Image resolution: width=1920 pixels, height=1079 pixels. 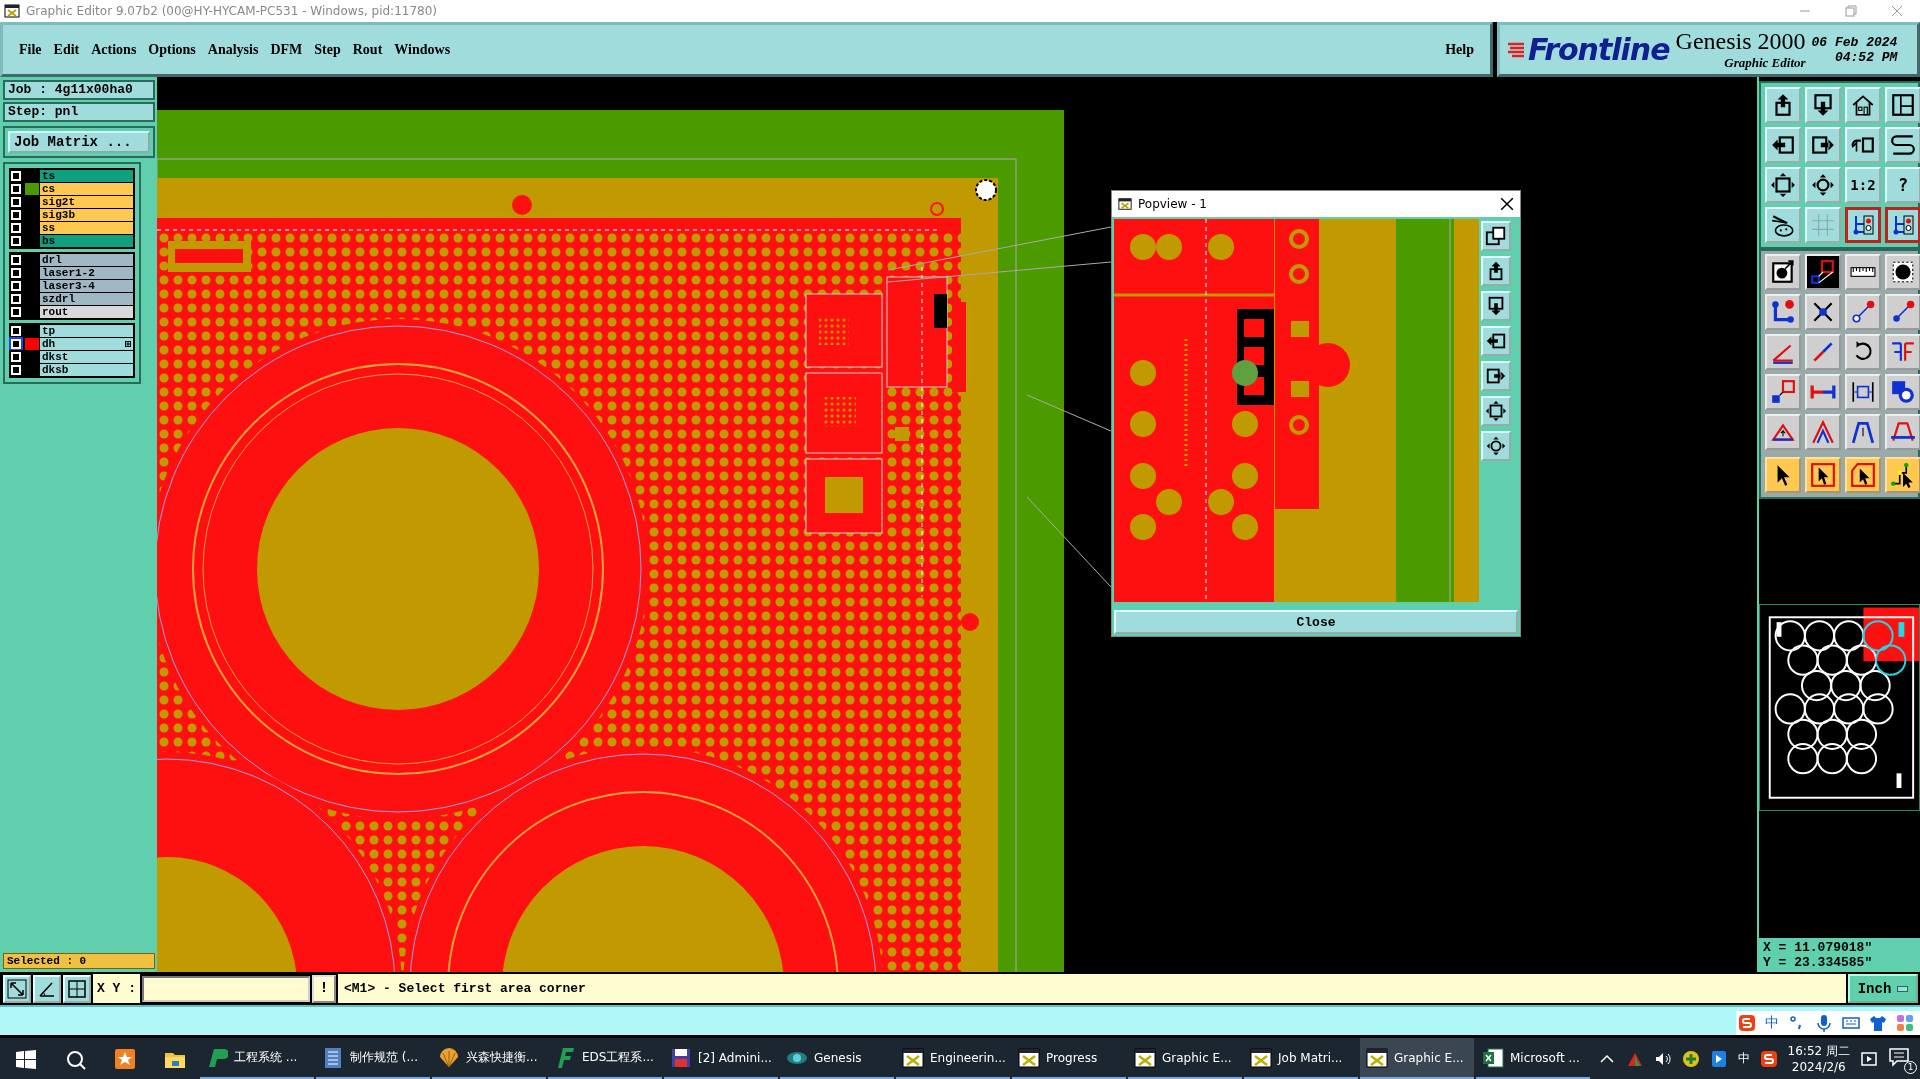 What do you see at coordinates (1903, 105) in the screenshot?
I see `split-window-icon` at bounding box center [1903, 105].